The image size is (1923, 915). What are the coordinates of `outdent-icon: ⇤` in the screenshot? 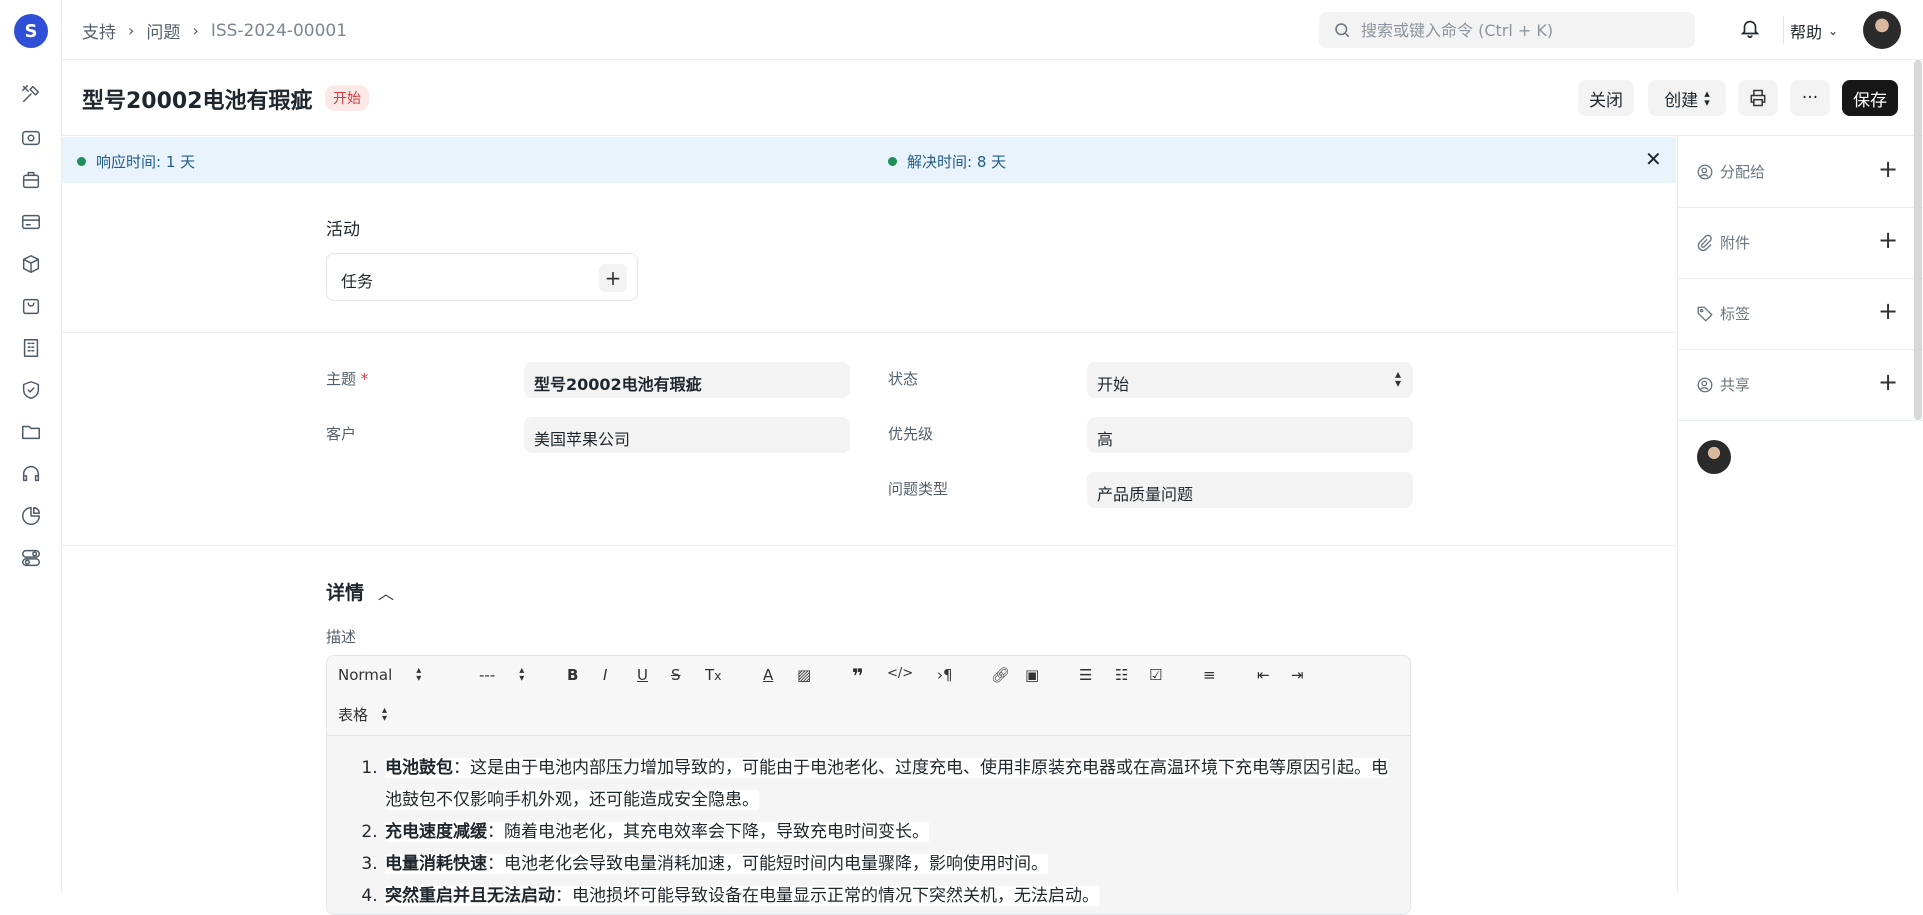 It's located at (1263, 675).